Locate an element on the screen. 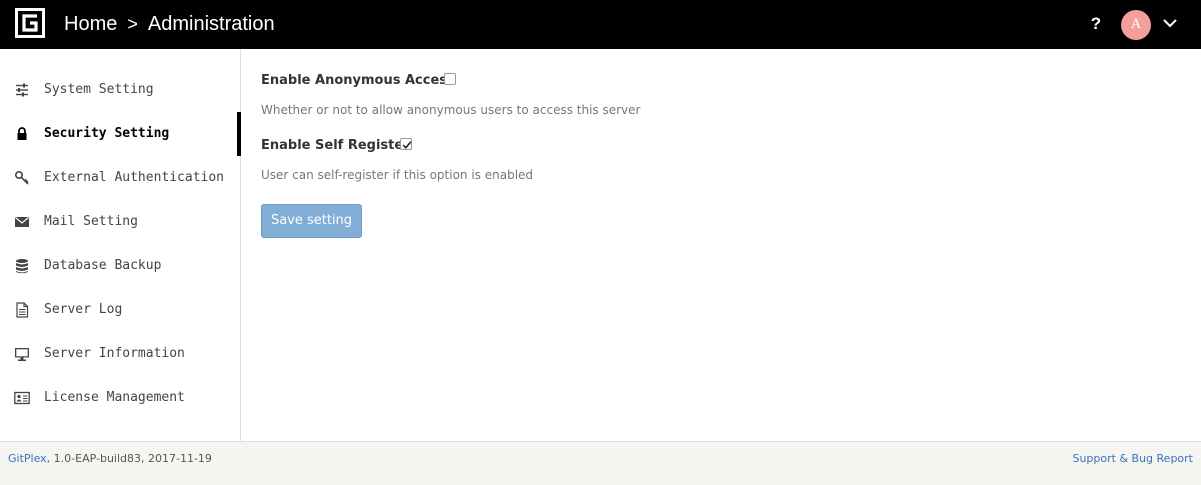  sidebar-item-server-log: Server Log is located at coordinates (120, 310).